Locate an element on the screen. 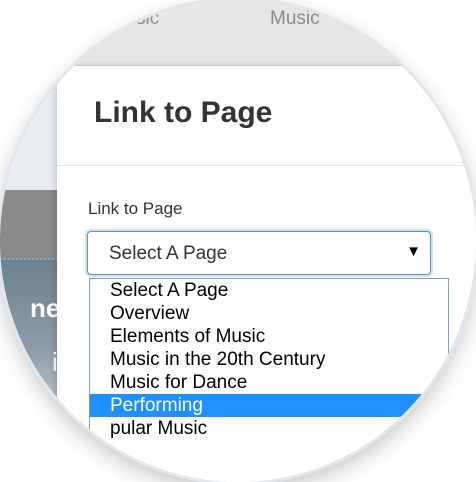 The height and width of the screenshot is (482, 476). dropdown-option-highlighted: Performing is located at coordinates (269, 405).